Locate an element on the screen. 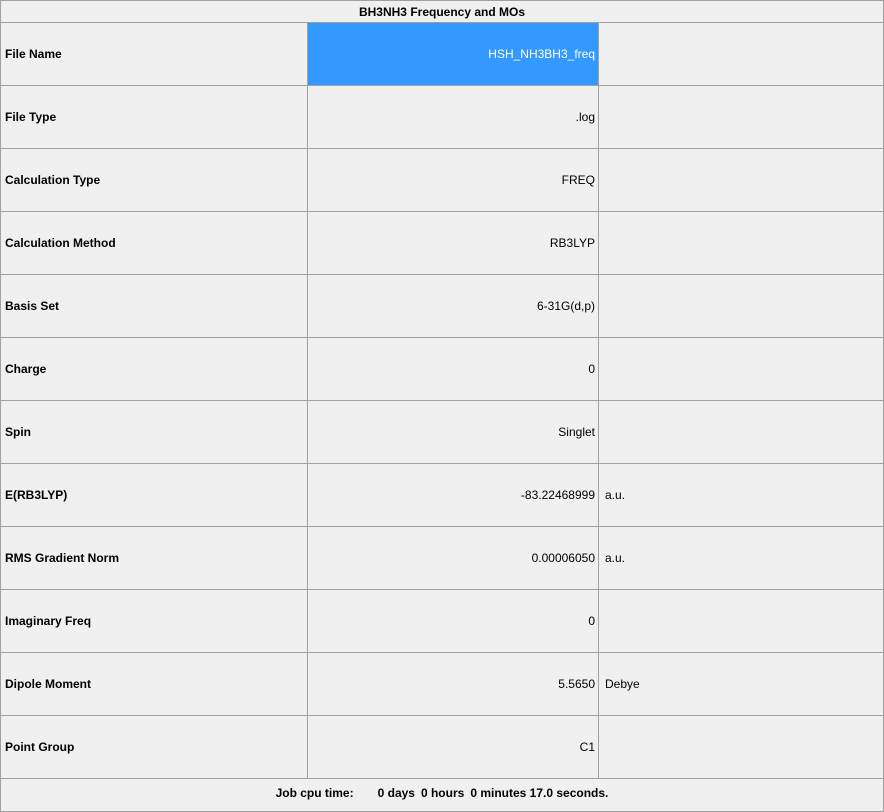  table-row-dipole-moment: Dipole Moment 5.5650 Debye is located at coordinates (442, 684).